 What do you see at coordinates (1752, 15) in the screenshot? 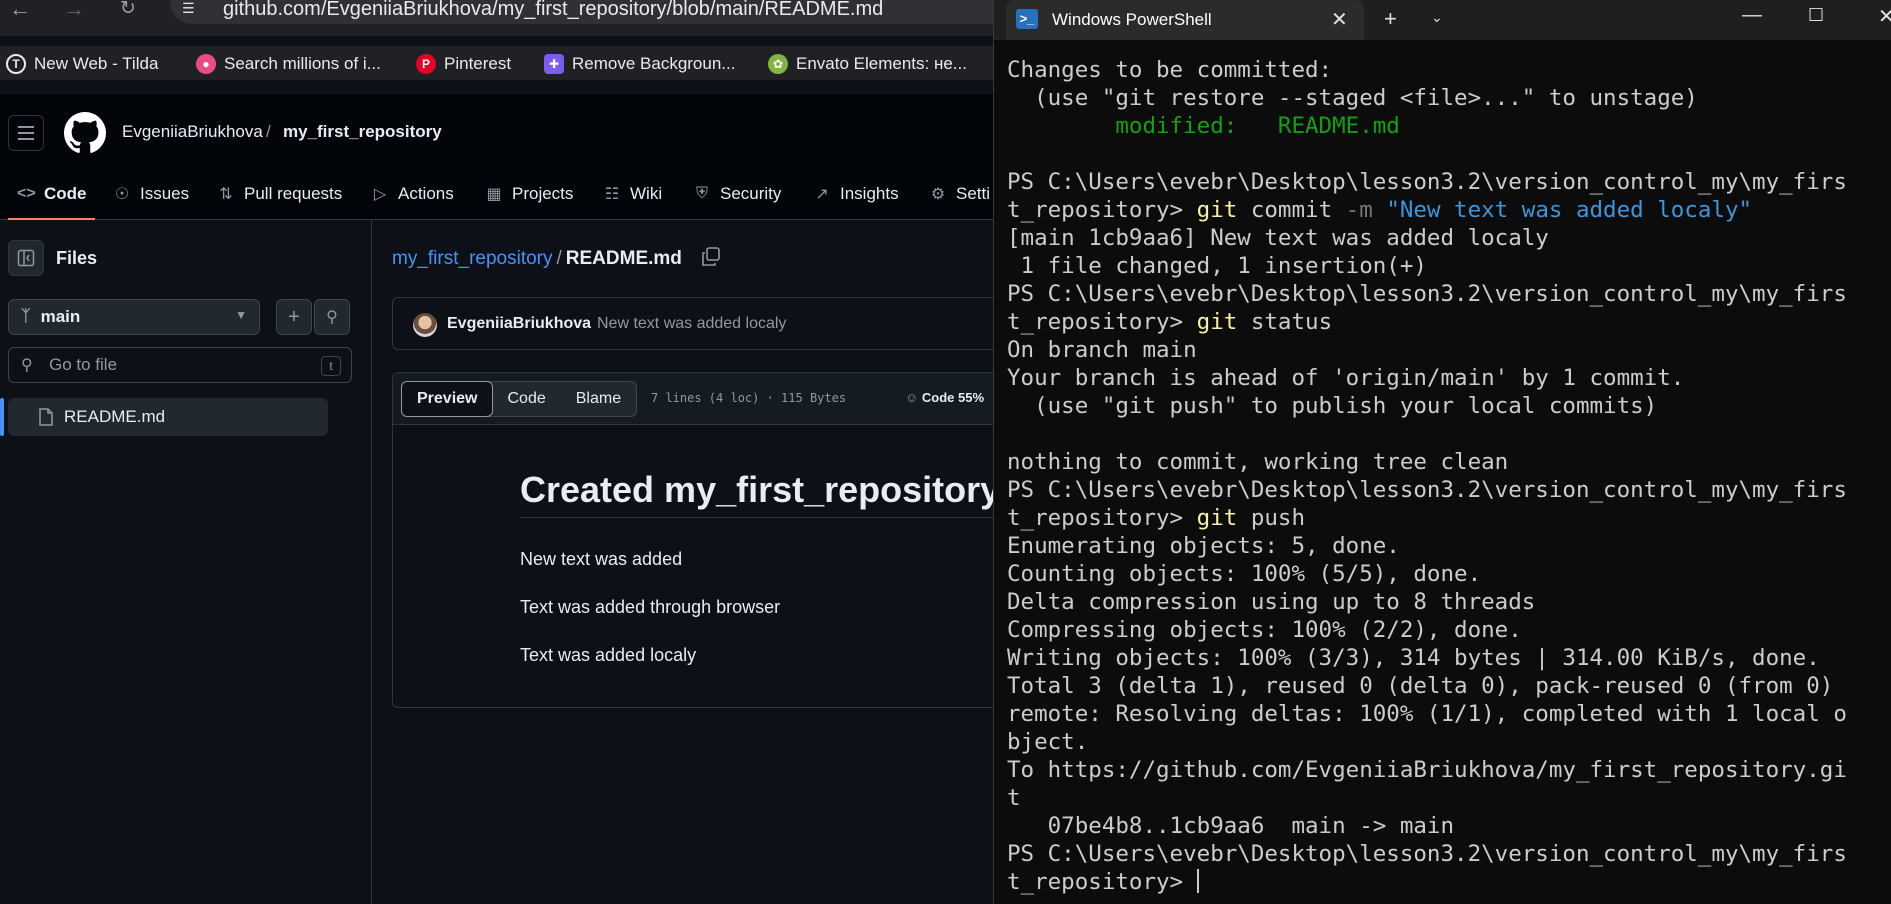
I see `minimize-icon: —` at bounding box center [1752, 15].